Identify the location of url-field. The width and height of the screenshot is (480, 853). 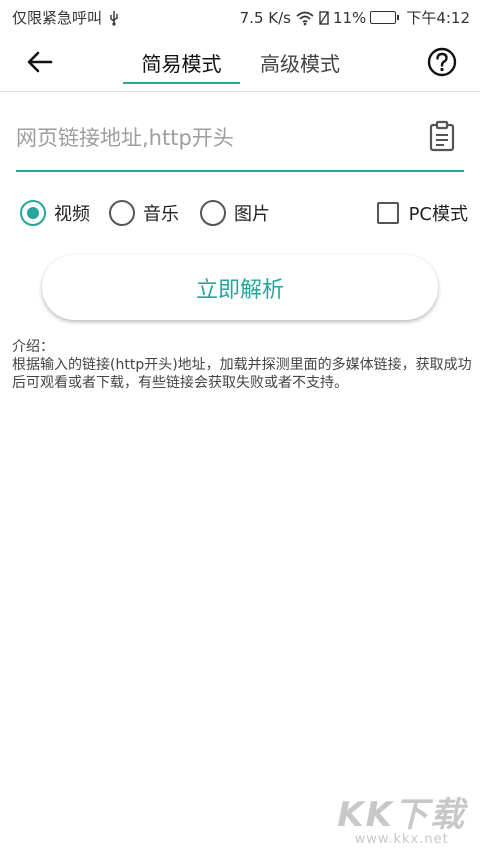
(240, 142).